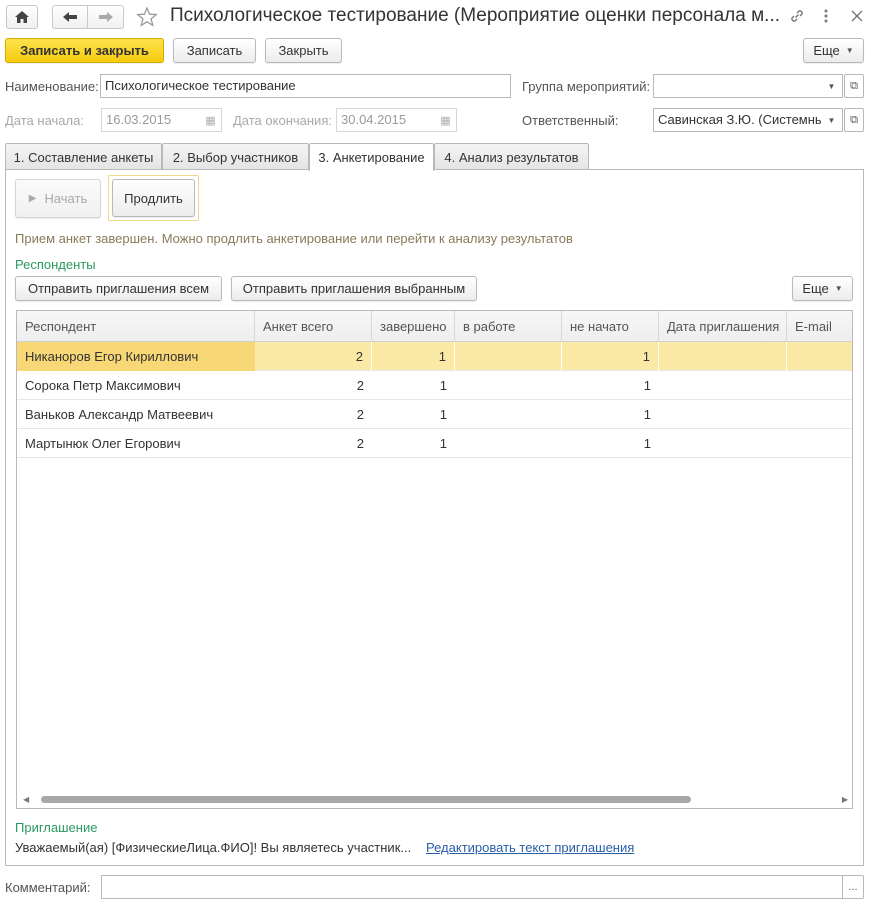 This screenshot has width=871, height=904. I want to click on start-survey-button: ▶ Начать, so click(58, 198).